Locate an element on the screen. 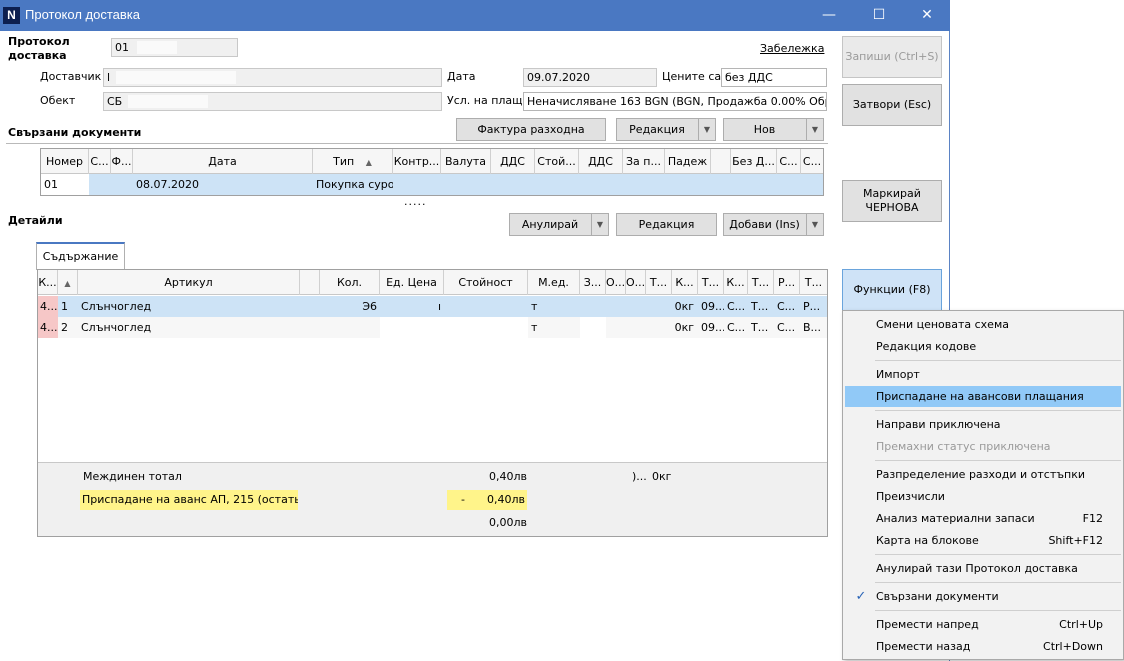 The width and height of the screenshot is (1124, 661). protocol-number-field: 01 is located at coordinates (174, 47).